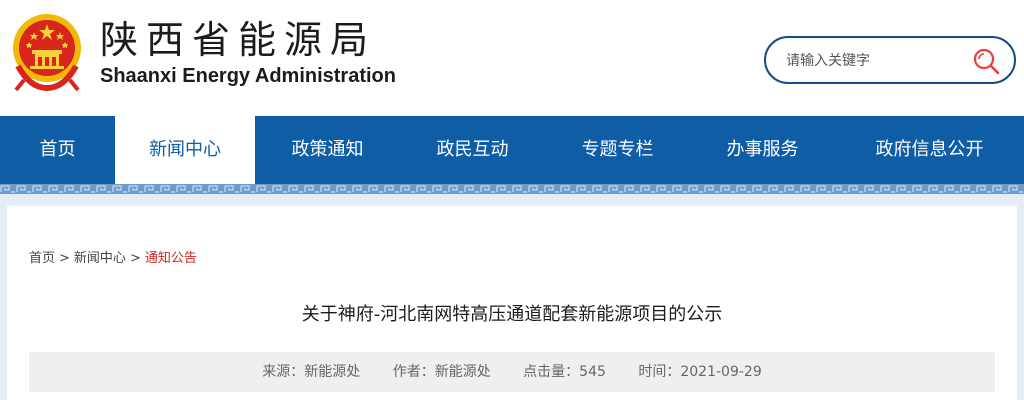  What do you see at coordinates (564, 372) in the screenshot?
I see `meta-views: 点击量：545` at bounding box center [564, 372].